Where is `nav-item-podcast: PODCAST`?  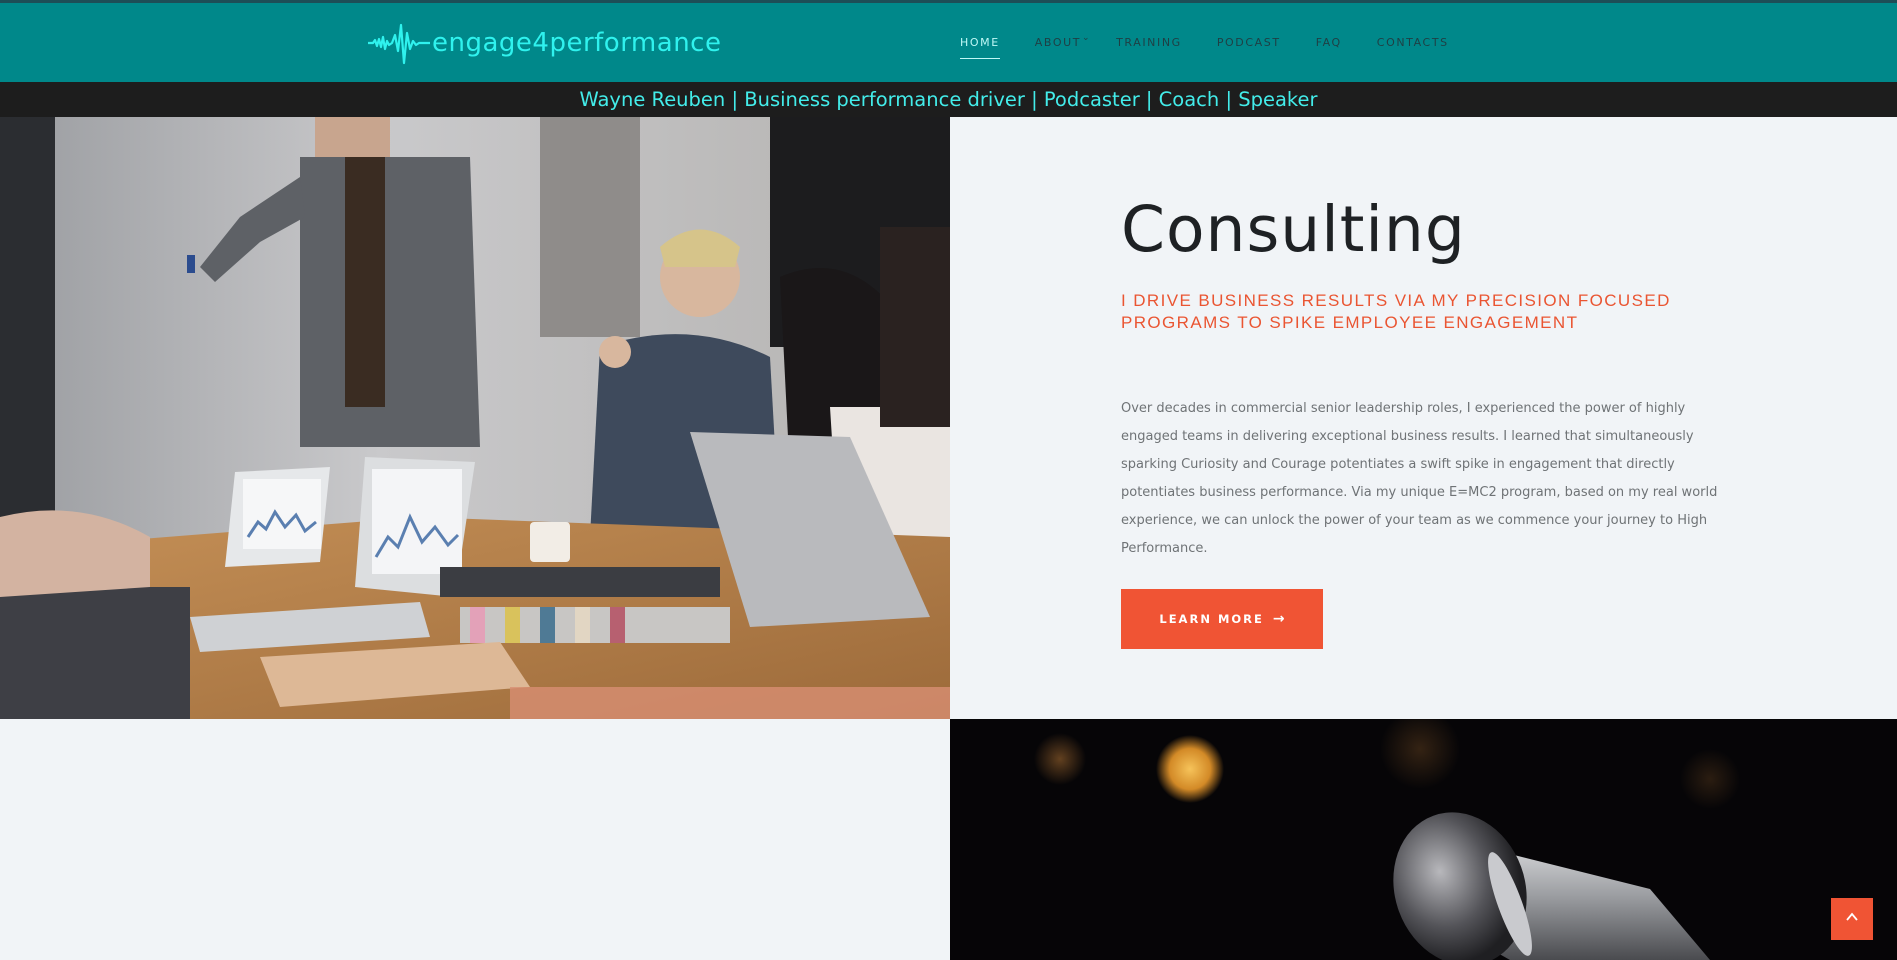
nav-item-podcast: PODCAST is located at coordinates (1249, 42).